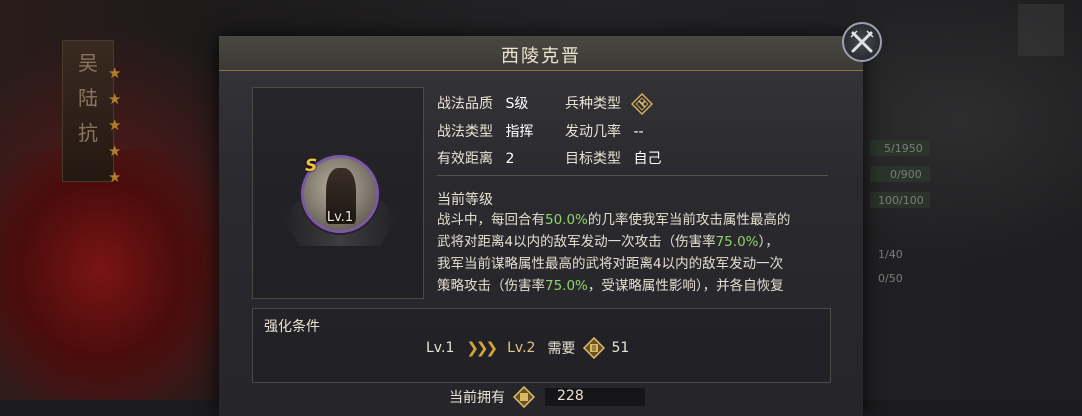  Describe the element at coordinates (610, 264) in the screenshot. I see `description-line: 我军当前谋略属性最高的武将对距离4以内的敌军发动一次` at that location.